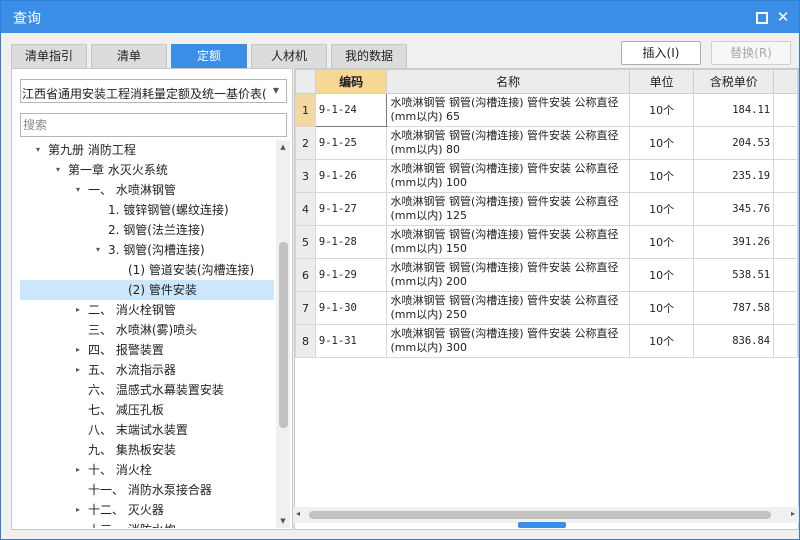 This screenshot has width=800, height=540. Describe the element at coordinates (305, 110) in the screenshot. I see `row-number: 1` at that location.